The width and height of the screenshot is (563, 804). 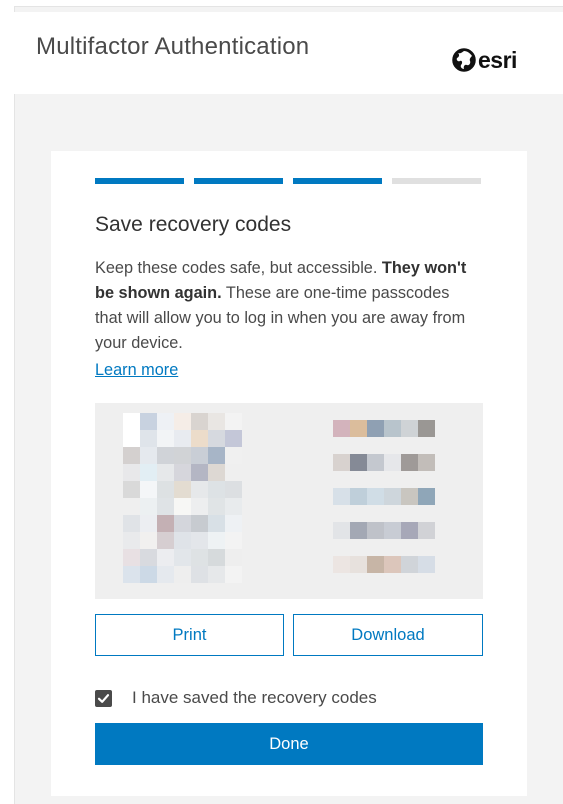 What do you see at coordinates (238, 268) in the screenshot?
I see `desc-text-1: Keep these codes safe, but accessible.` at bounding box center [238, 268].